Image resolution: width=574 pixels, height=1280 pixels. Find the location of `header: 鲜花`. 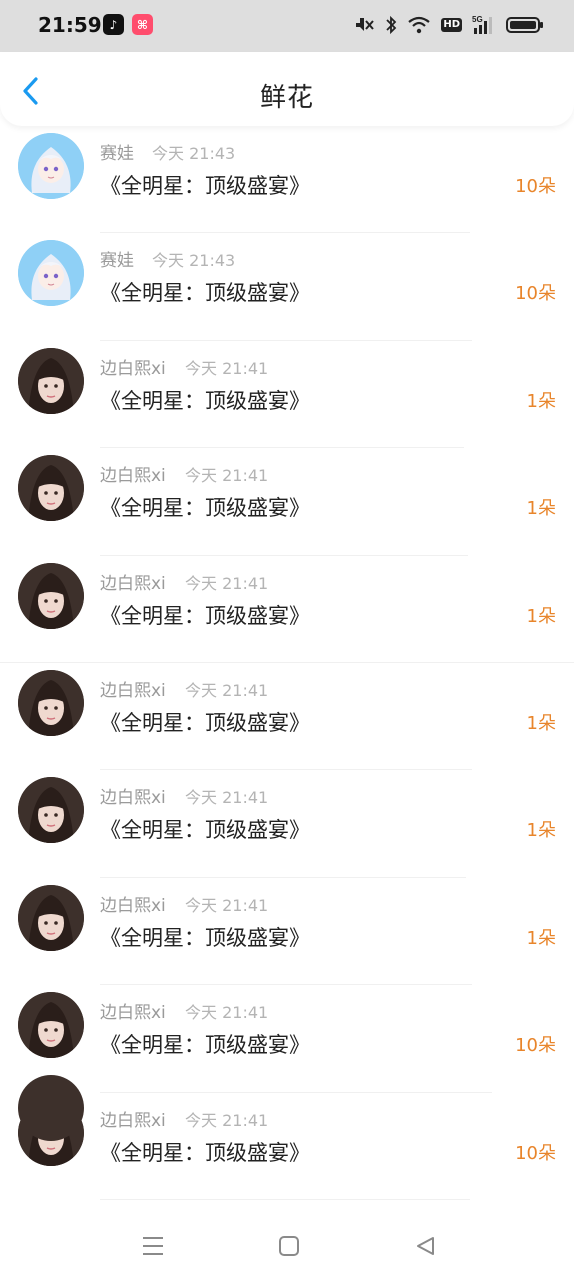

header: 鲜花 is located at coordinates (287, 89).